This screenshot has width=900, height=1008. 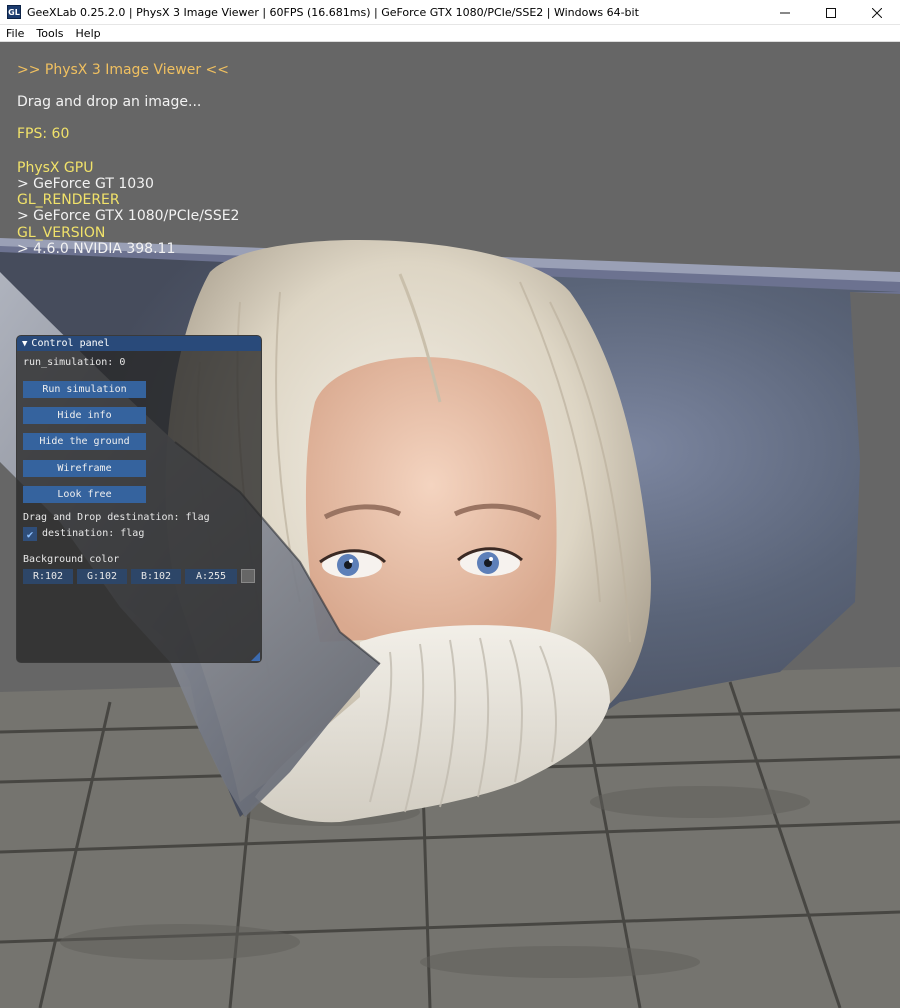 I want to click on menu-file: File, so click(x=15, y=33).